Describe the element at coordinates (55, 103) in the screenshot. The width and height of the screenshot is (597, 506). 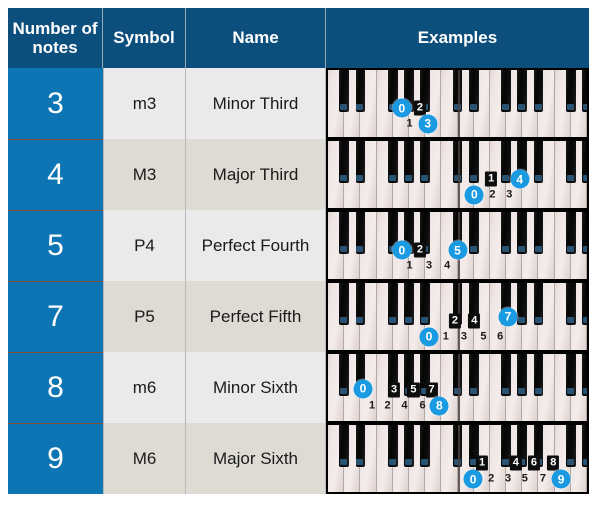
I see `cell-number-of-notes: 3` at that location.